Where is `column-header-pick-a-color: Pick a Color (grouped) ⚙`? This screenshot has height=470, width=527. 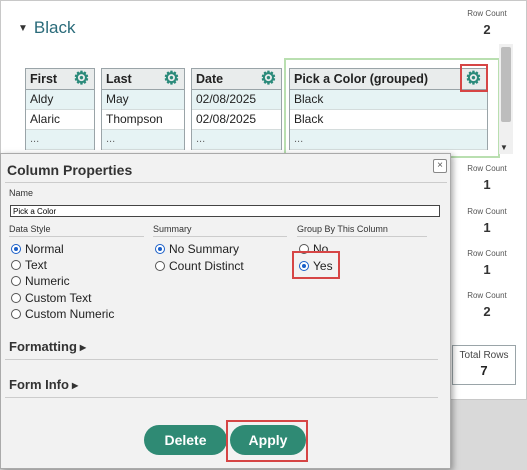
column-header-pick-a-color: Pick a Color (grouped) ⚙ is located at coordinates (388, 79).